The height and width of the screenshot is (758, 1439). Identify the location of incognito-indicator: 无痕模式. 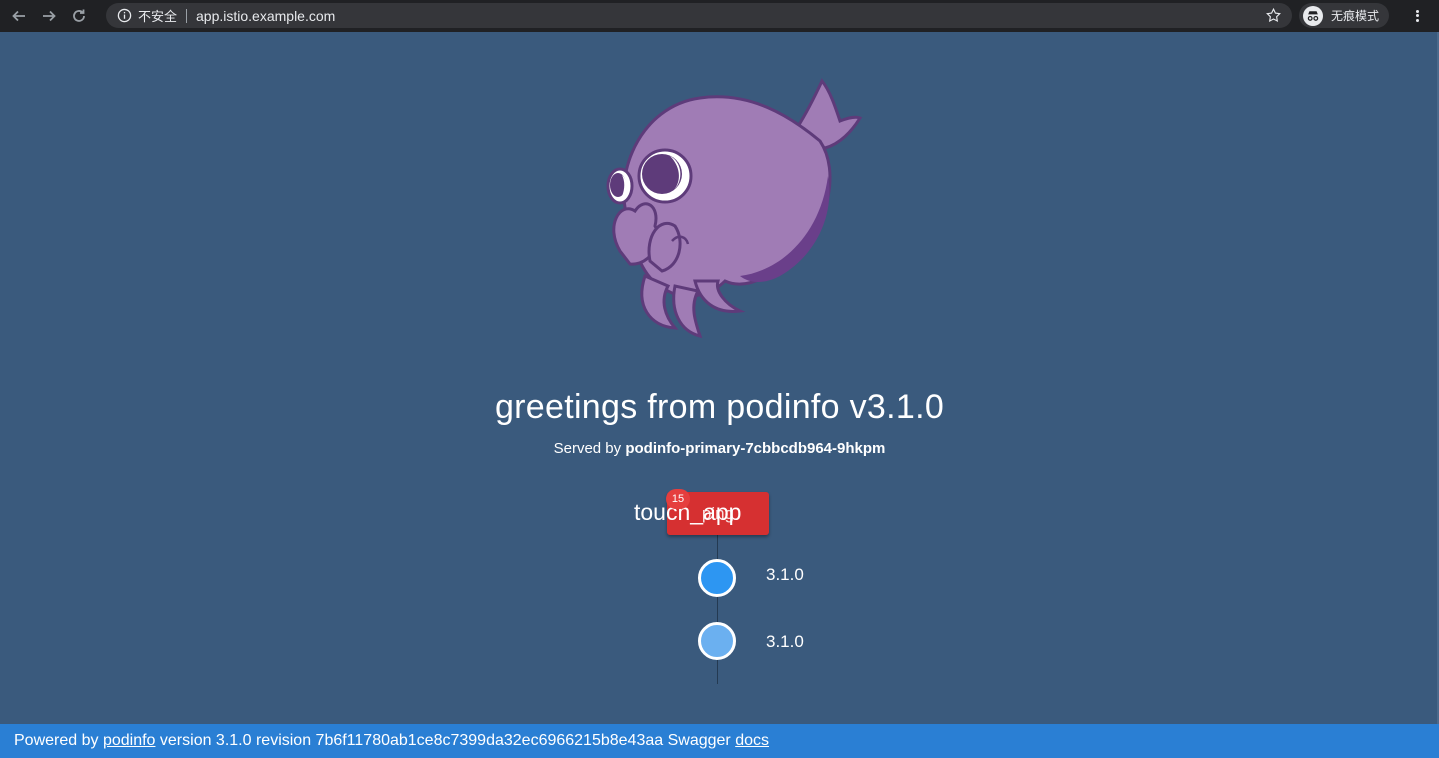
(1344, 15).